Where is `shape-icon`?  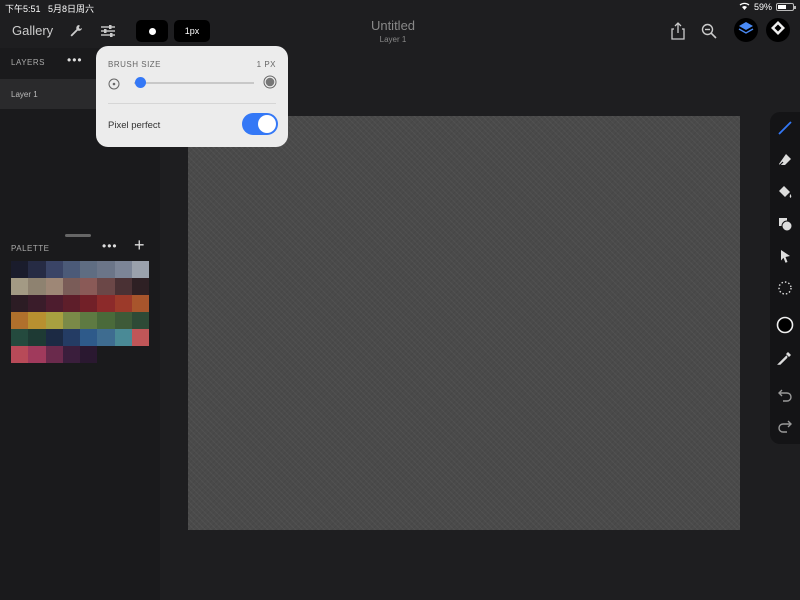 shape-icon is located at coordinates (785, 224).